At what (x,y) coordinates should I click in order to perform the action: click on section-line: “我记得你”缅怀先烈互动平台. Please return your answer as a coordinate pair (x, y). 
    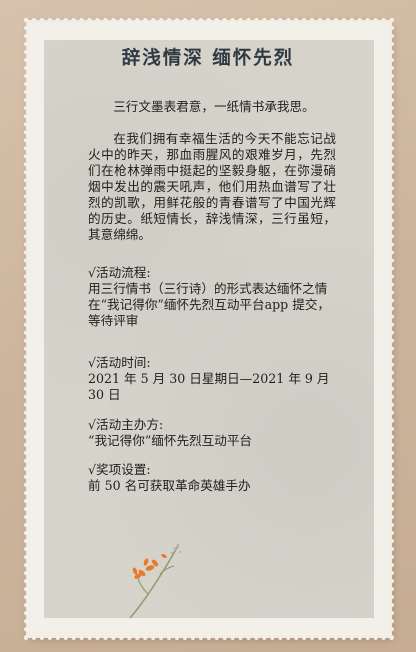
    Looking at the image, I should click on (170, 440).